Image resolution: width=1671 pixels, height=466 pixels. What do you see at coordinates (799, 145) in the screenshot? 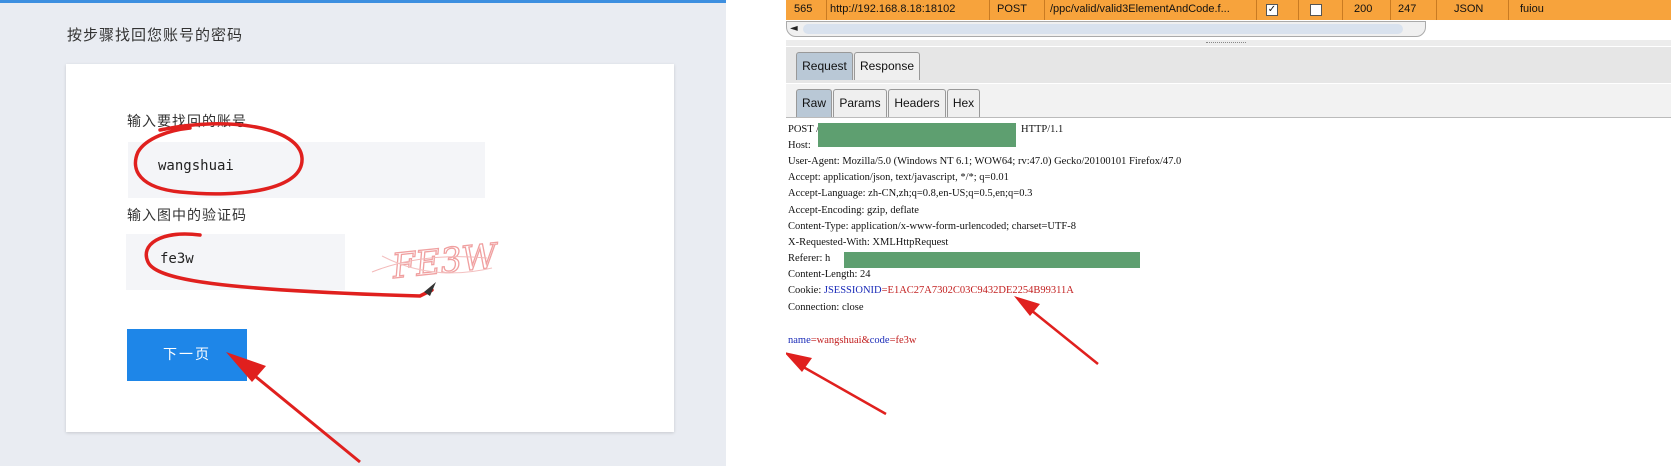
I see `host-header: Host:` at bounding box center [799, 145].